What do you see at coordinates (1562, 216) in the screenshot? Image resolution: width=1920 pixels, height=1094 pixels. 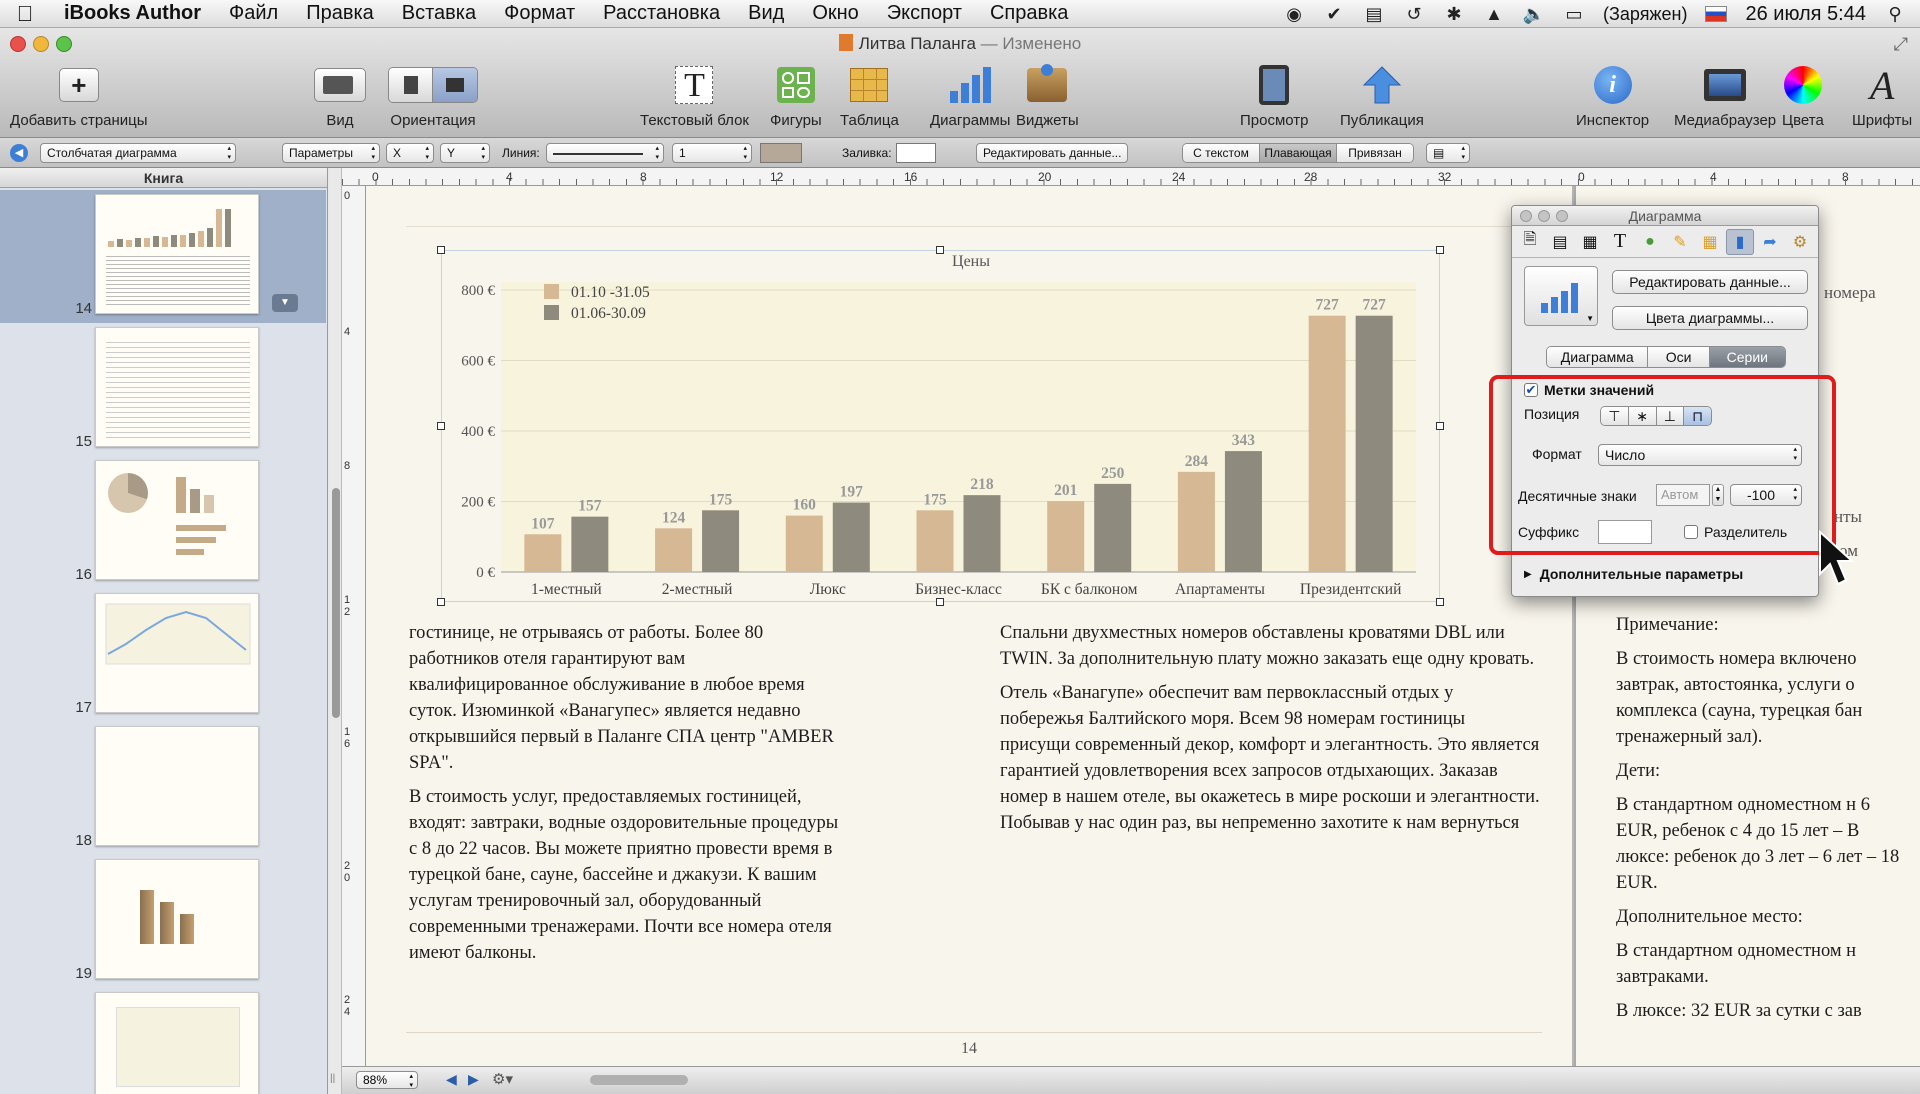 I see `inspector-zoom-button` at bounding box center [1562, 216].